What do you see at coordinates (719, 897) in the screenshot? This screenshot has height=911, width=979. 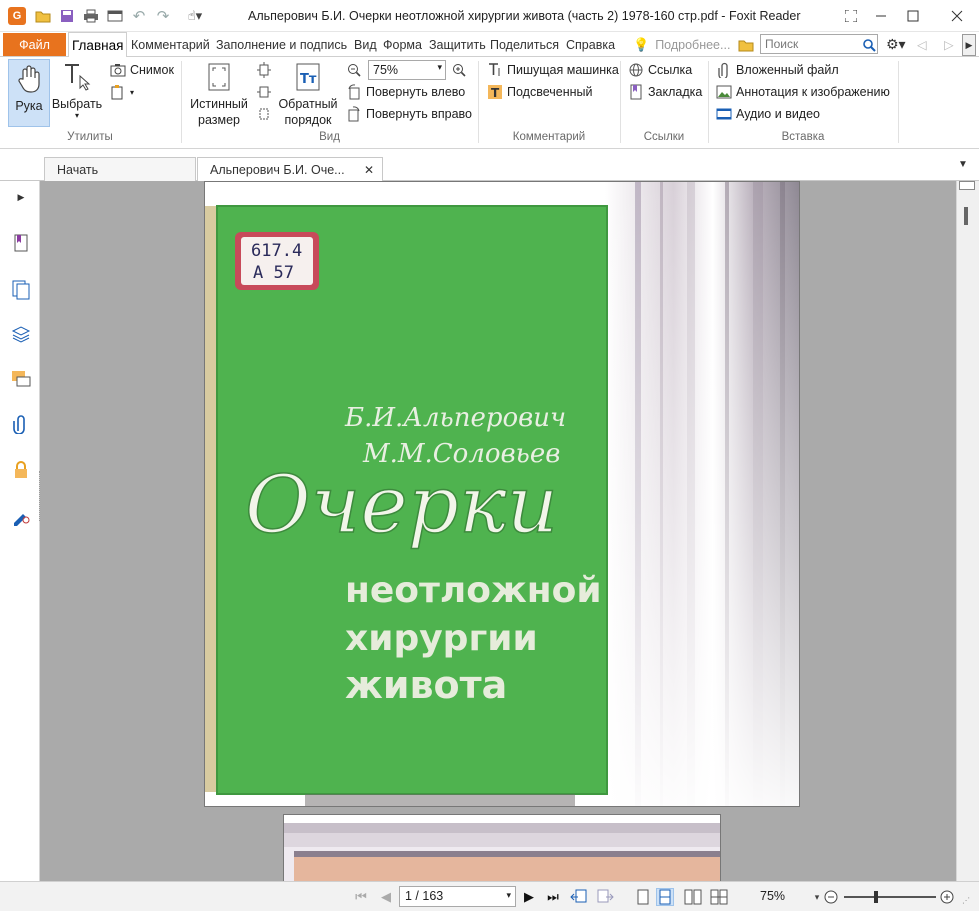 I see `continuous-facing-view-icon` at bounding box center [719, 897].